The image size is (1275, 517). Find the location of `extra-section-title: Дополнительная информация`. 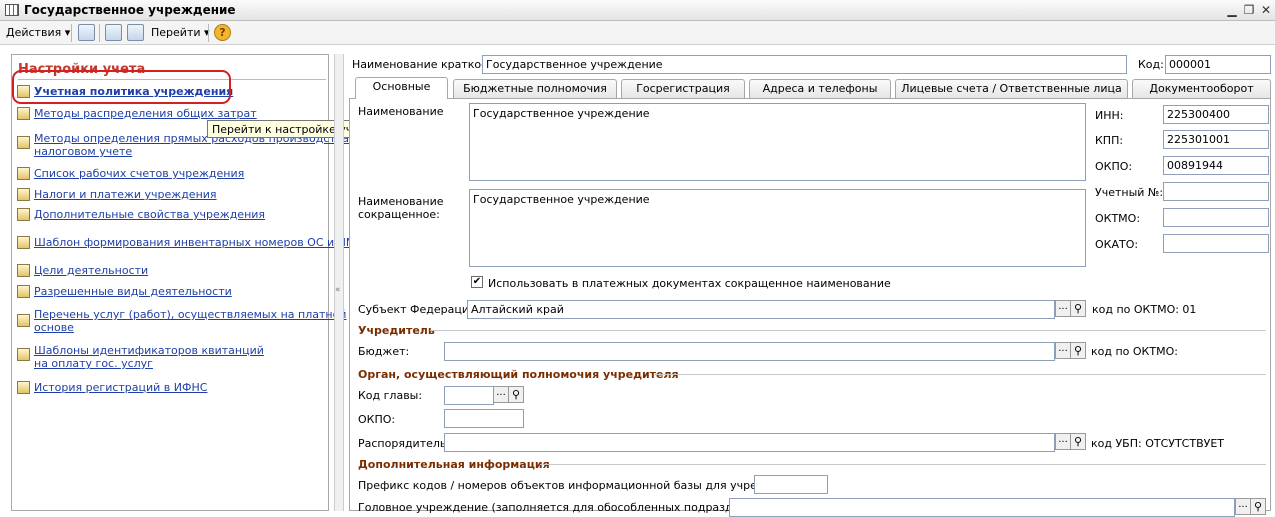

extra-section-title: Дополнительная информация is located at coordinates (454, 464).